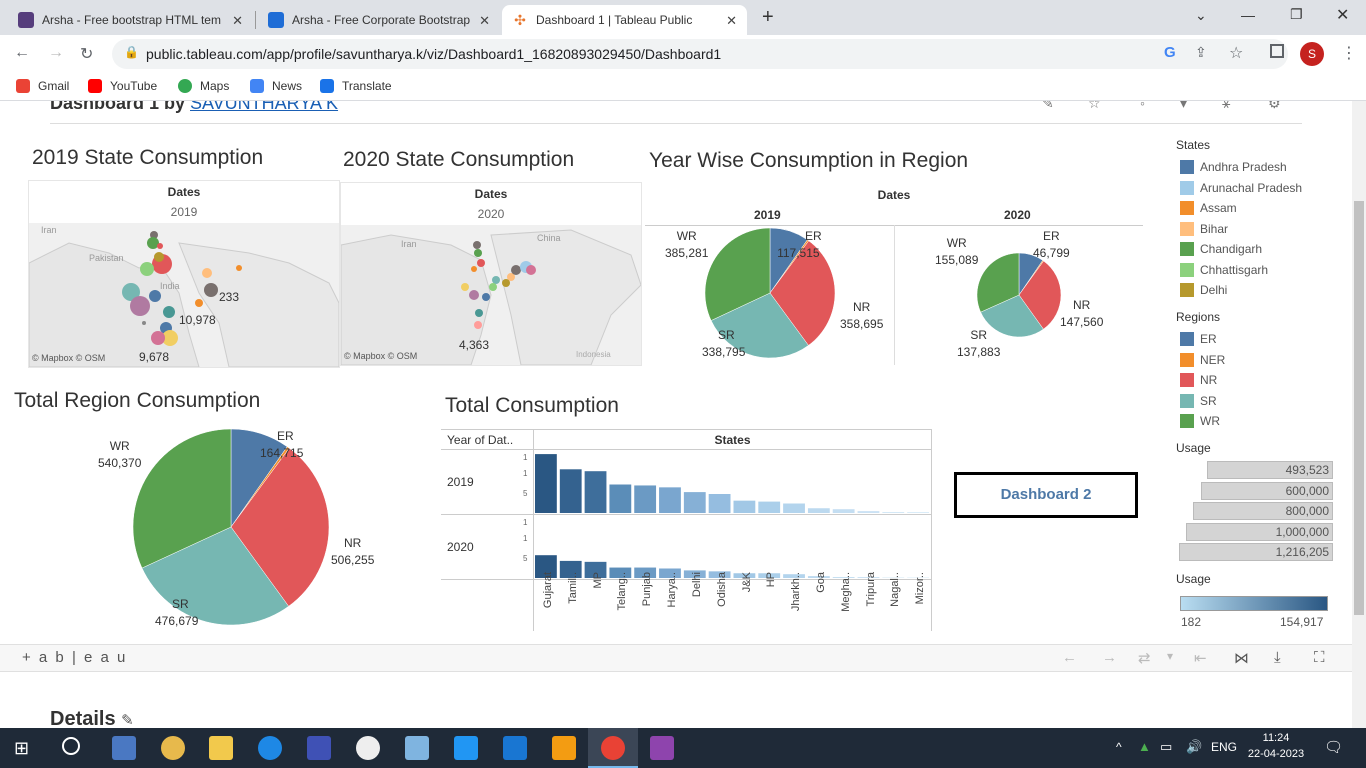 Image resolution: width=1366 pixels, height=768 pixels. Describe the element at coordinates (22, 53) in the screenshot. I see `back-icon: ←` at that location.